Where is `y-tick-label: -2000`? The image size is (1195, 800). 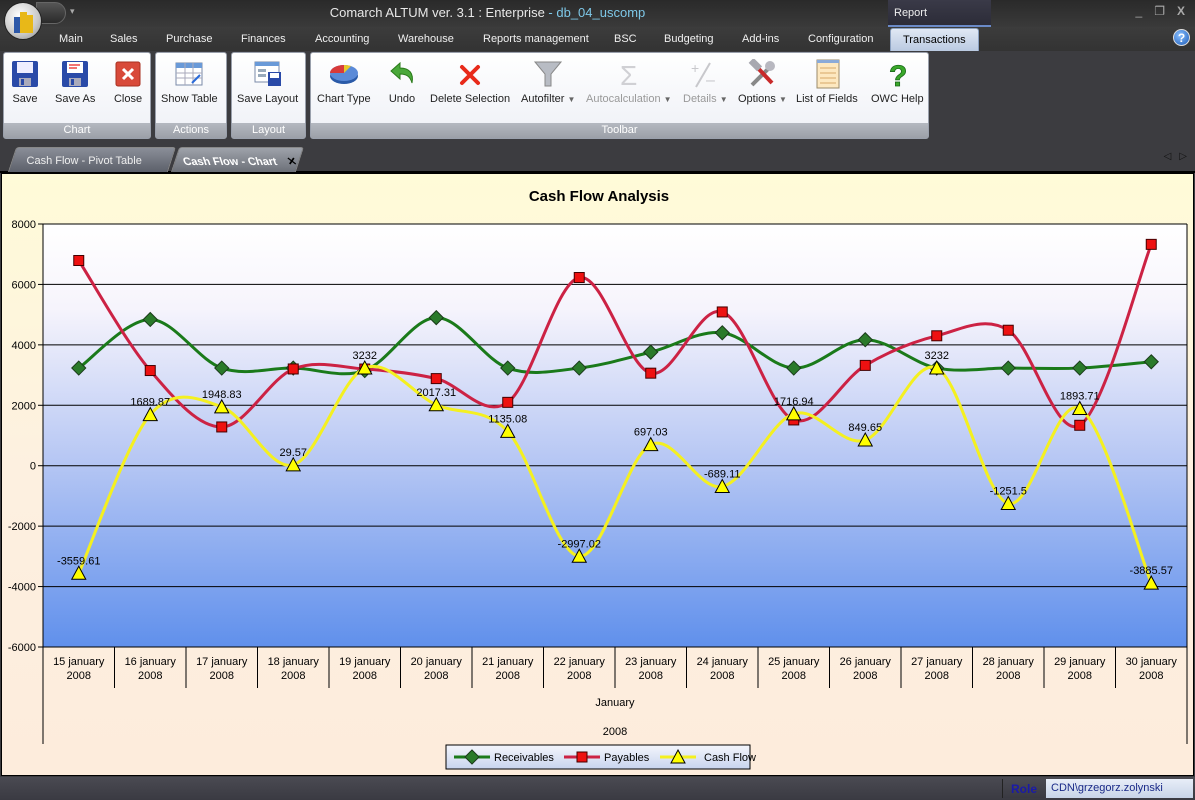 y-tick-label: -2000 is located at coordinates (22, 527).